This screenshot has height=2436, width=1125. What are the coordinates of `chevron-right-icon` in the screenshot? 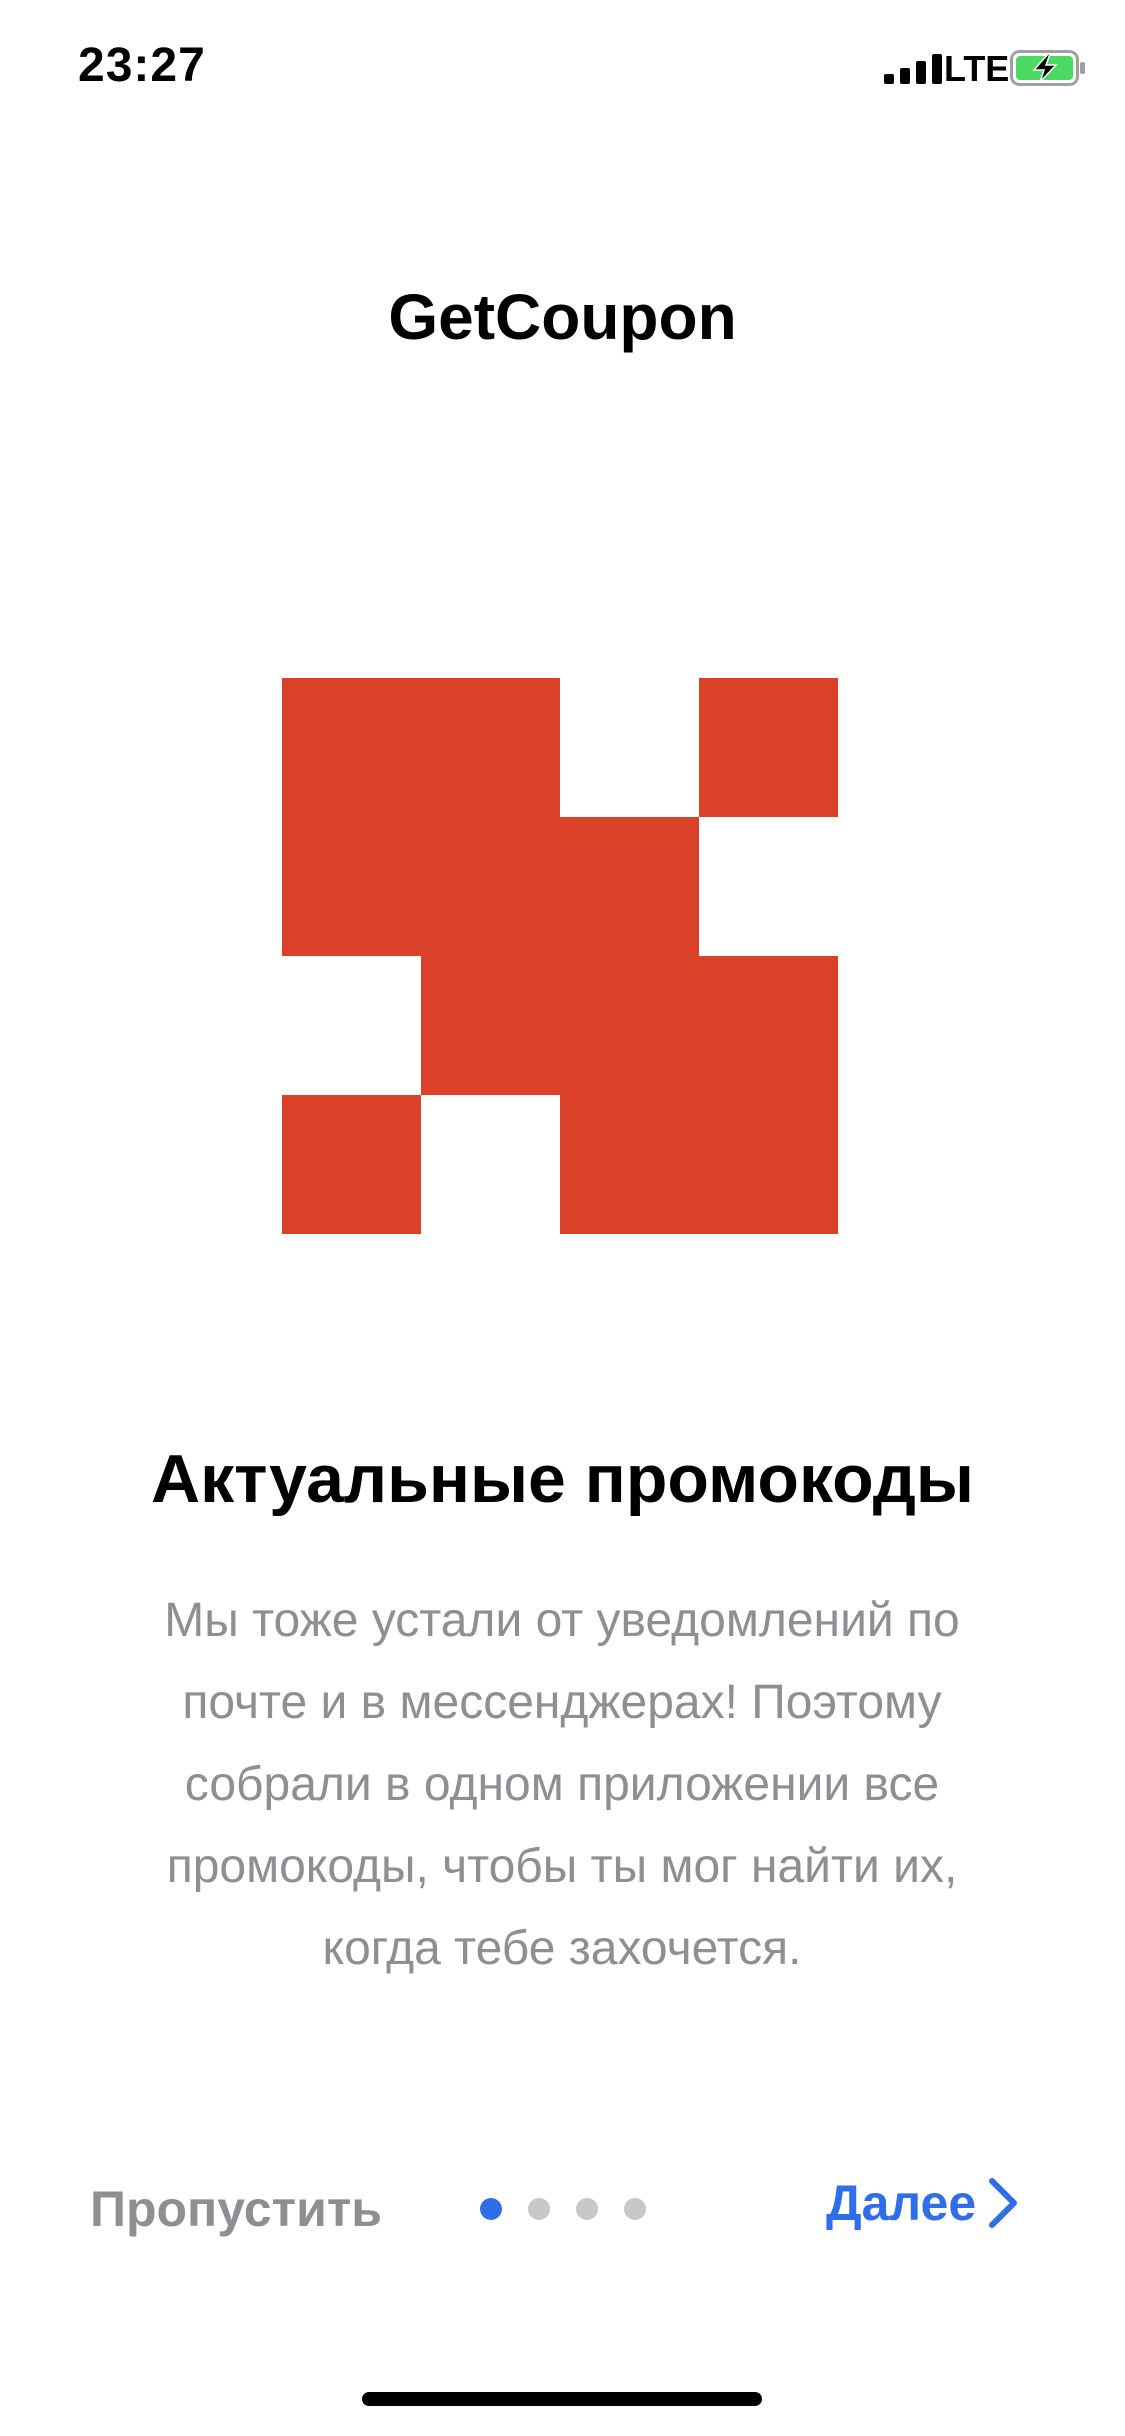 It's located at (1003, 2203).